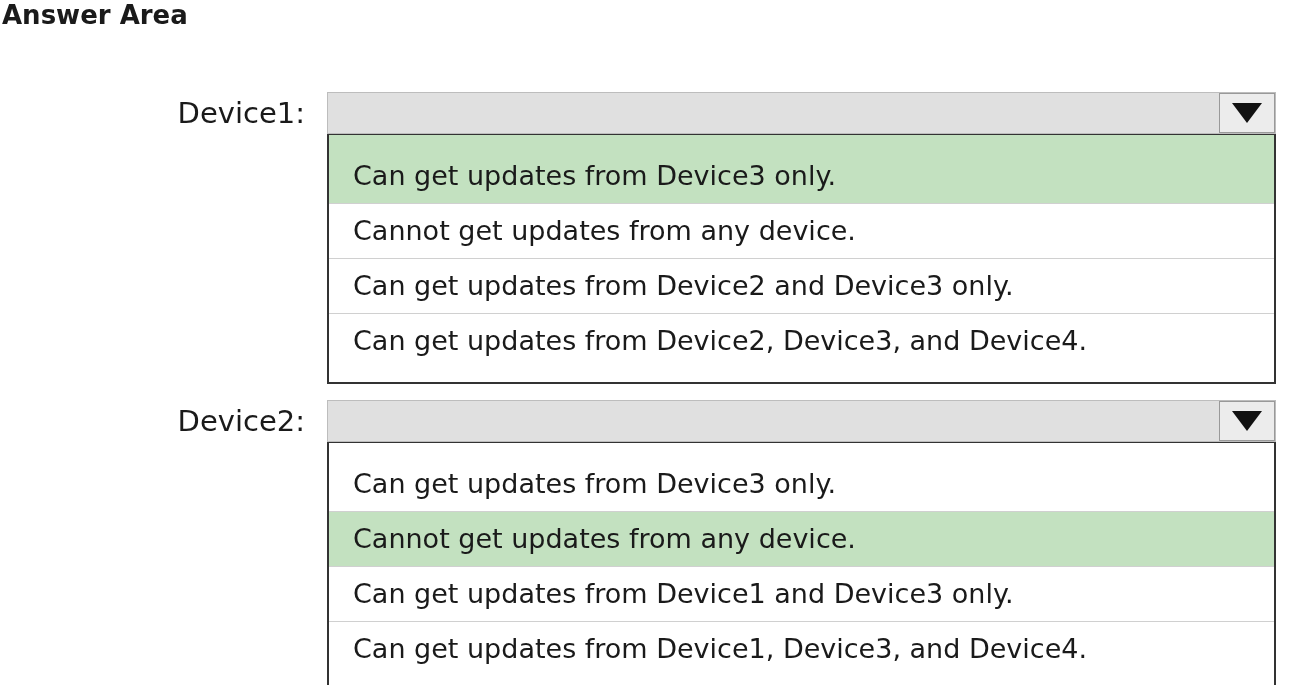 The width and height of the screenshot is (1301, 685). Describe the element at coordinates (95, 15) in the screenshot. I see `answer-area-title: Answer Area` at that location.